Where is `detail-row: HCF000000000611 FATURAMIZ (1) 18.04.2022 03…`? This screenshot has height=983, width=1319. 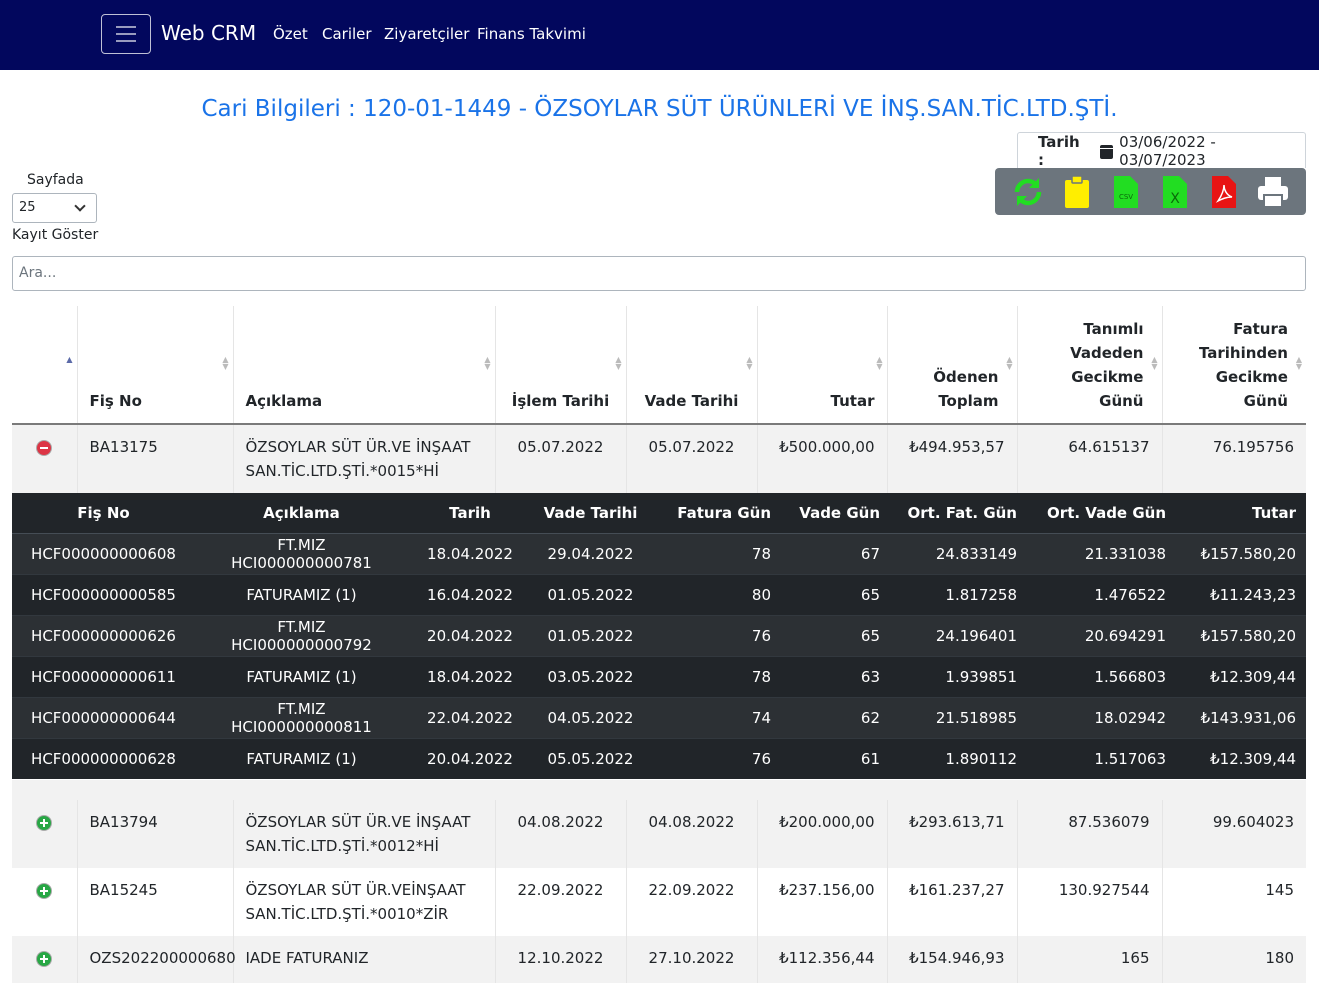 detail-row: HCF000000000611 FATURAMIZ (1) 18.04.2022 03… is located at coordinates (659, 676).